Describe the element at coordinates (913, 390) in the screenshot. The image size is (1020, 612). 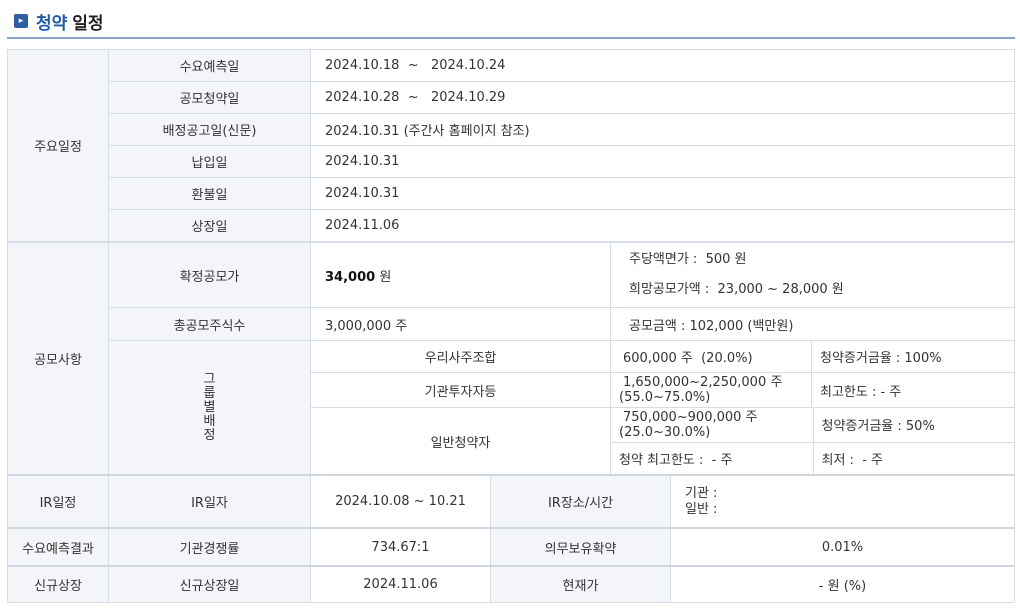
I see `group-note: 최고한도 : - 주` at that location.